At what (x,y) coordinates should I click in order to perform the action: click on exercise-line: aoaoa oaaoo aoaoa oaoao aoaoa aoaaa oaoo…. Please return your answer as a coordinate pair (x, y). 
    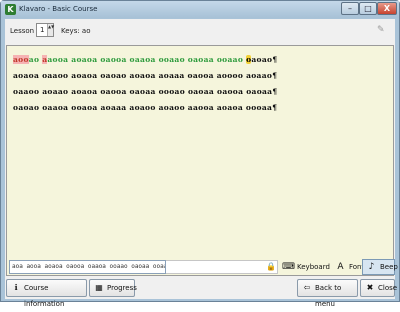
    Looking at the image, I should click on (145, 75).